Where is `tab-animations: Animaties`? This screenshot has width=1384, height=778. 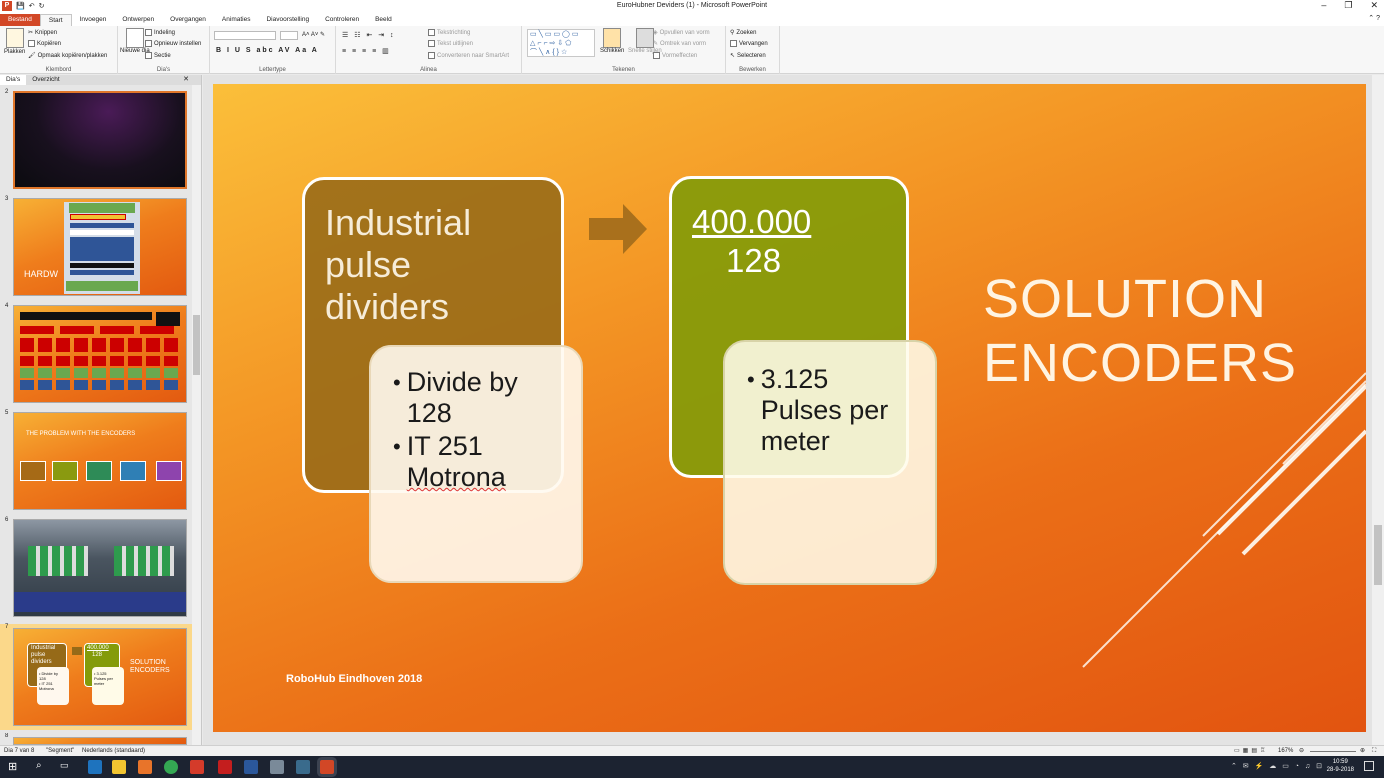 tab-animations: Animaties is located at coordinates (236, 20).